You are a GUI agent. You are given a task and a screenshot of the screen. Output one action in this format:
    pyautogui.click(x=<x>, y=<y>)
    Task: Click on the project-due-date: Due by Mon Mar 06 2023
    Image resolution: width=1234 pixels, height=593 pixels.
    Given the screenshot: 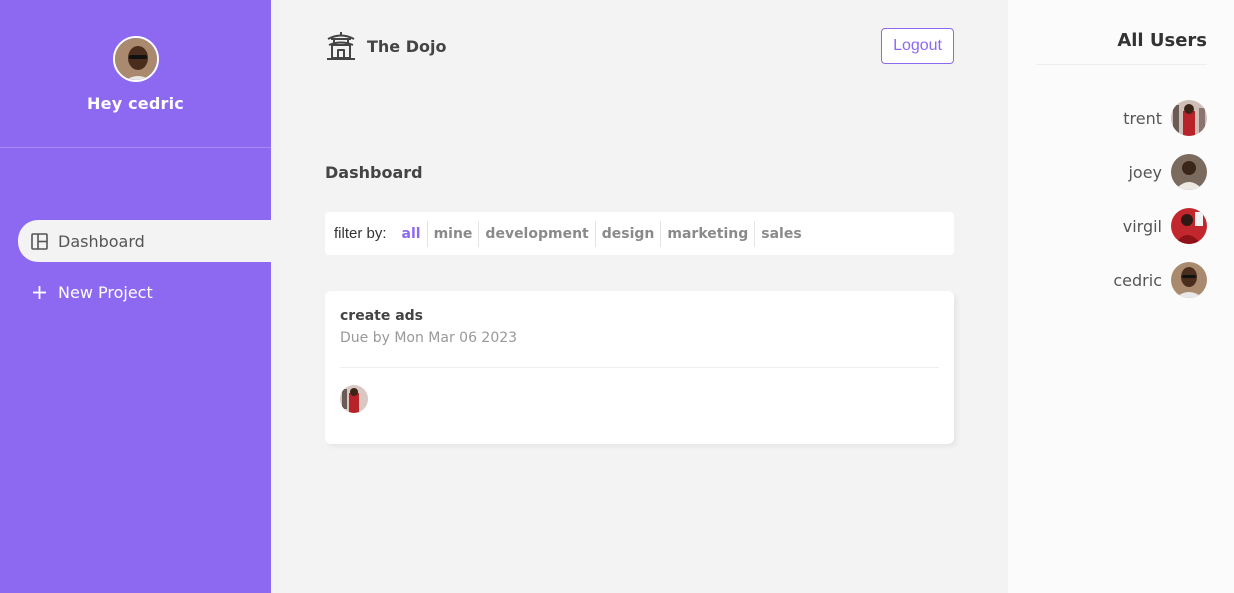 What is the action you would take?
    pyautogui.click(x=429, y=338)
    